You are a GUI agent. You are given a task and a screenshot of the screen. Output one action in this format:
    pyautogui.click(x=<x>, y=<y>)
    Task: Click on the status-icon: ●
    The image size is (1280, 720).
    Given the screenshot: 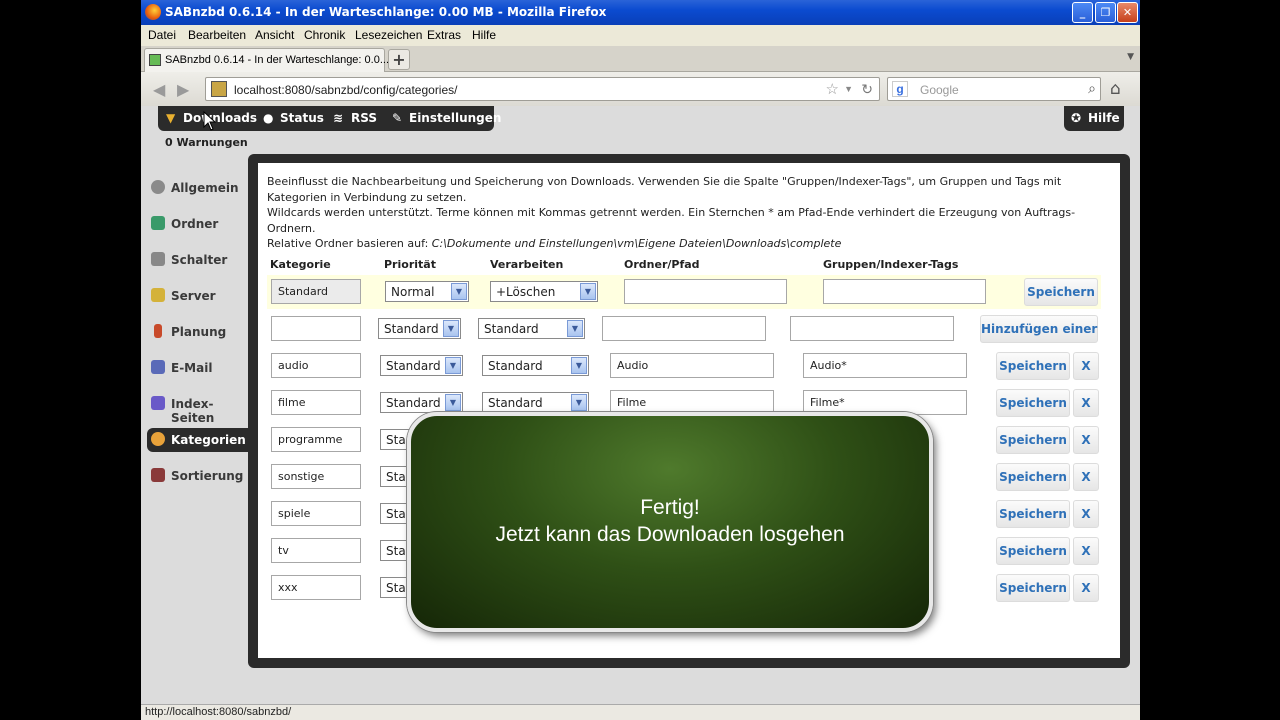 What is the action you would take?
    pyautogui.click(x=268, y=118)
    